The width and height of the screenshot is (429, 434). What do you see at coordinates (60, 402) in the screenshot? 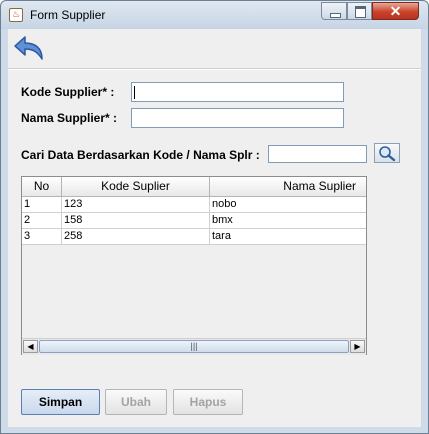
I see `simpan-button: Simpan` at bounding box center [60, 402].